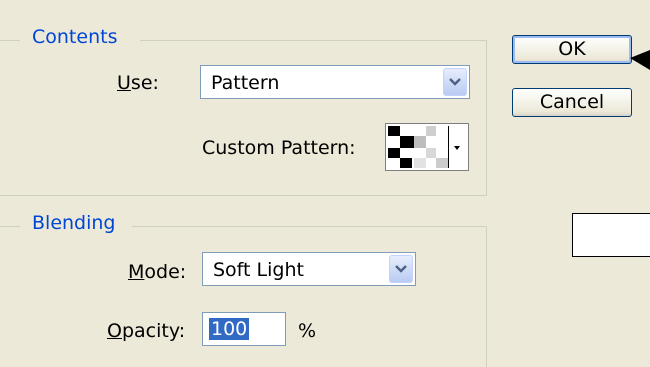 Image resolution: width=650 pixels, height=367 pixels. I want to click on use-dropdown-value: Pattern, so click(245, 83).